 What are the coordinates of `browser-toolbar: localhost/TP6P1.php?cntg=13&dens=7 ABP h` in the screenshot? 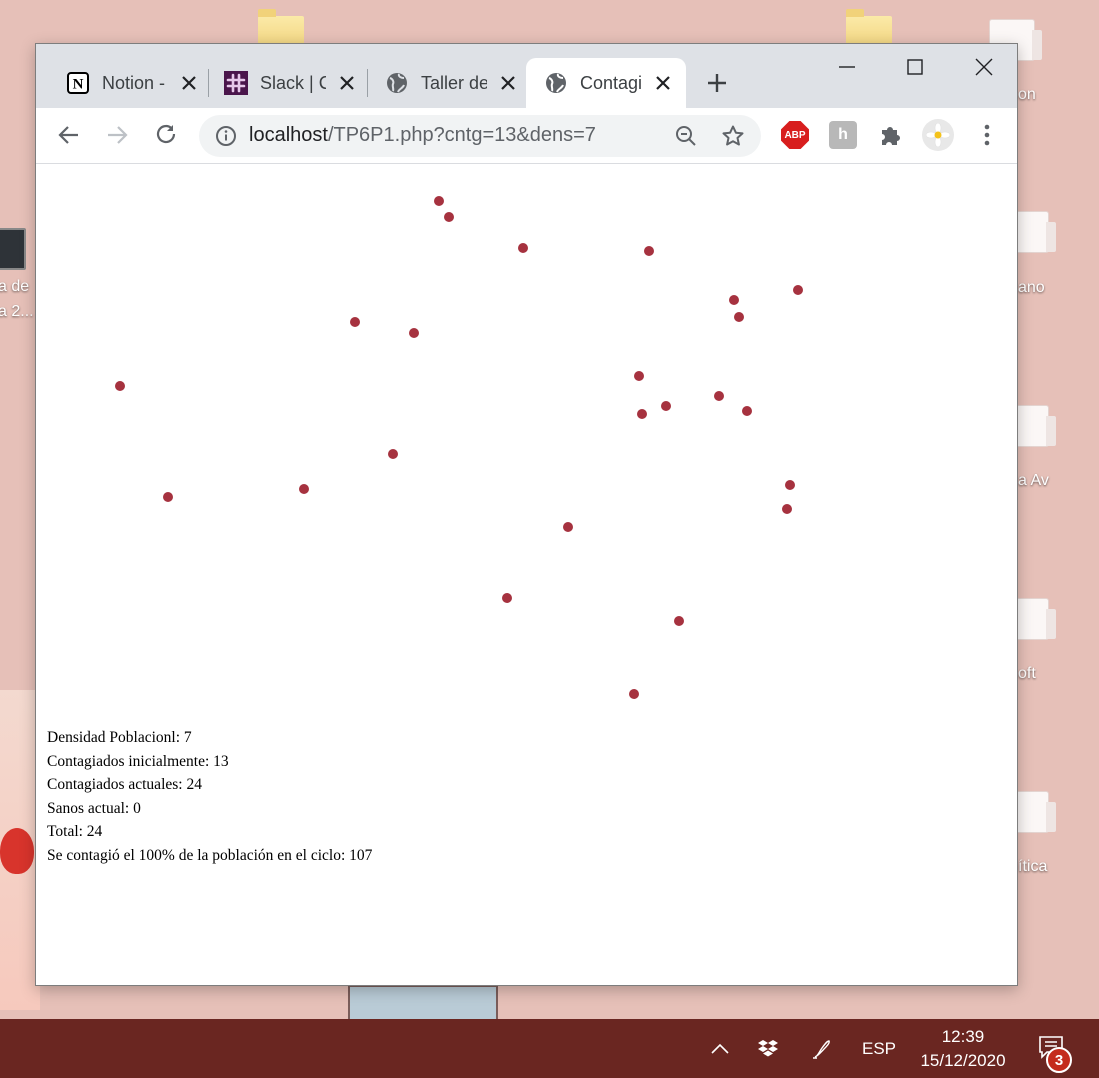 It's located at (526, 136).